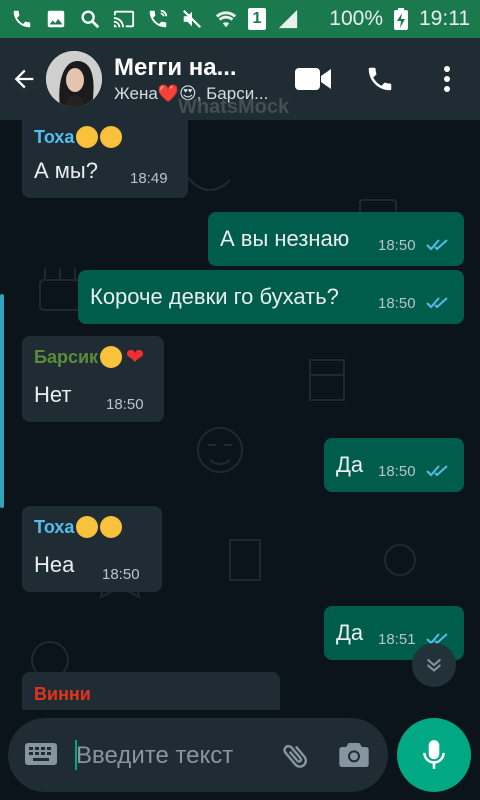  I want to click on double-chevron-down-icon, so click(434, 665).